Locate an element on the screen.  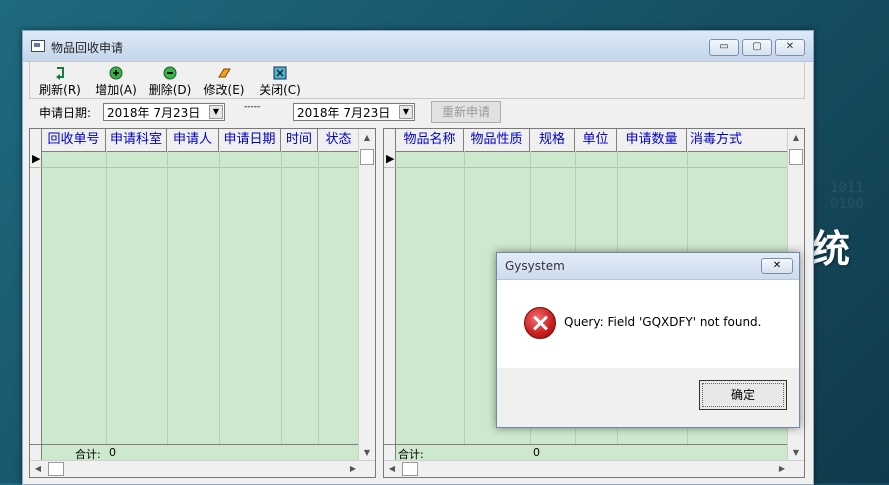
eraser-icon is located at coordinates (224, 73).